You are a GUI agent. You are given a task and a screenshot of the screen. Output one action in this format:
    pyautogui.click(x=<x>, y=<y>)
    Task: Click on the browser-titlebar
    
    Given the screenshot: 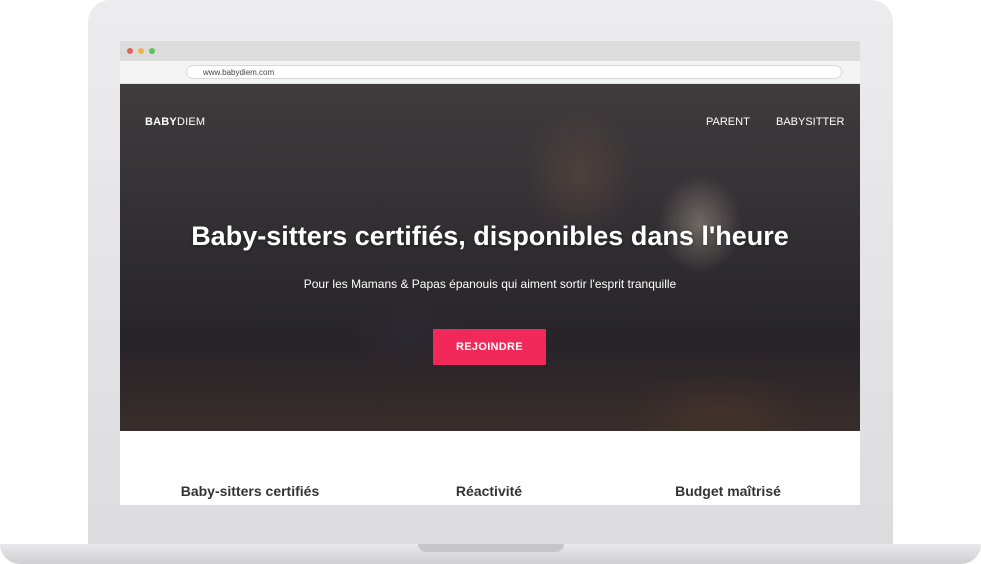 What is the action you would take?
    pyautogui.click(x=490, y=51)
    